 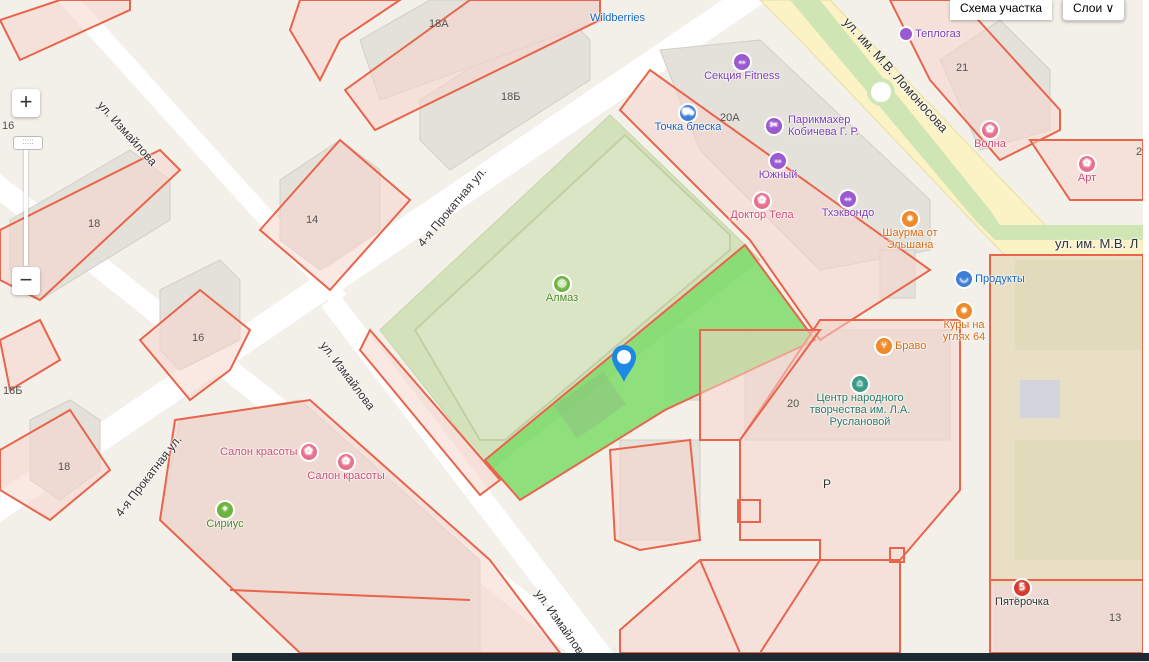 What do you see at coordinates (1146, 326) in the screenshot?
I see `right-gutter` at bounding box center [1146, 326].